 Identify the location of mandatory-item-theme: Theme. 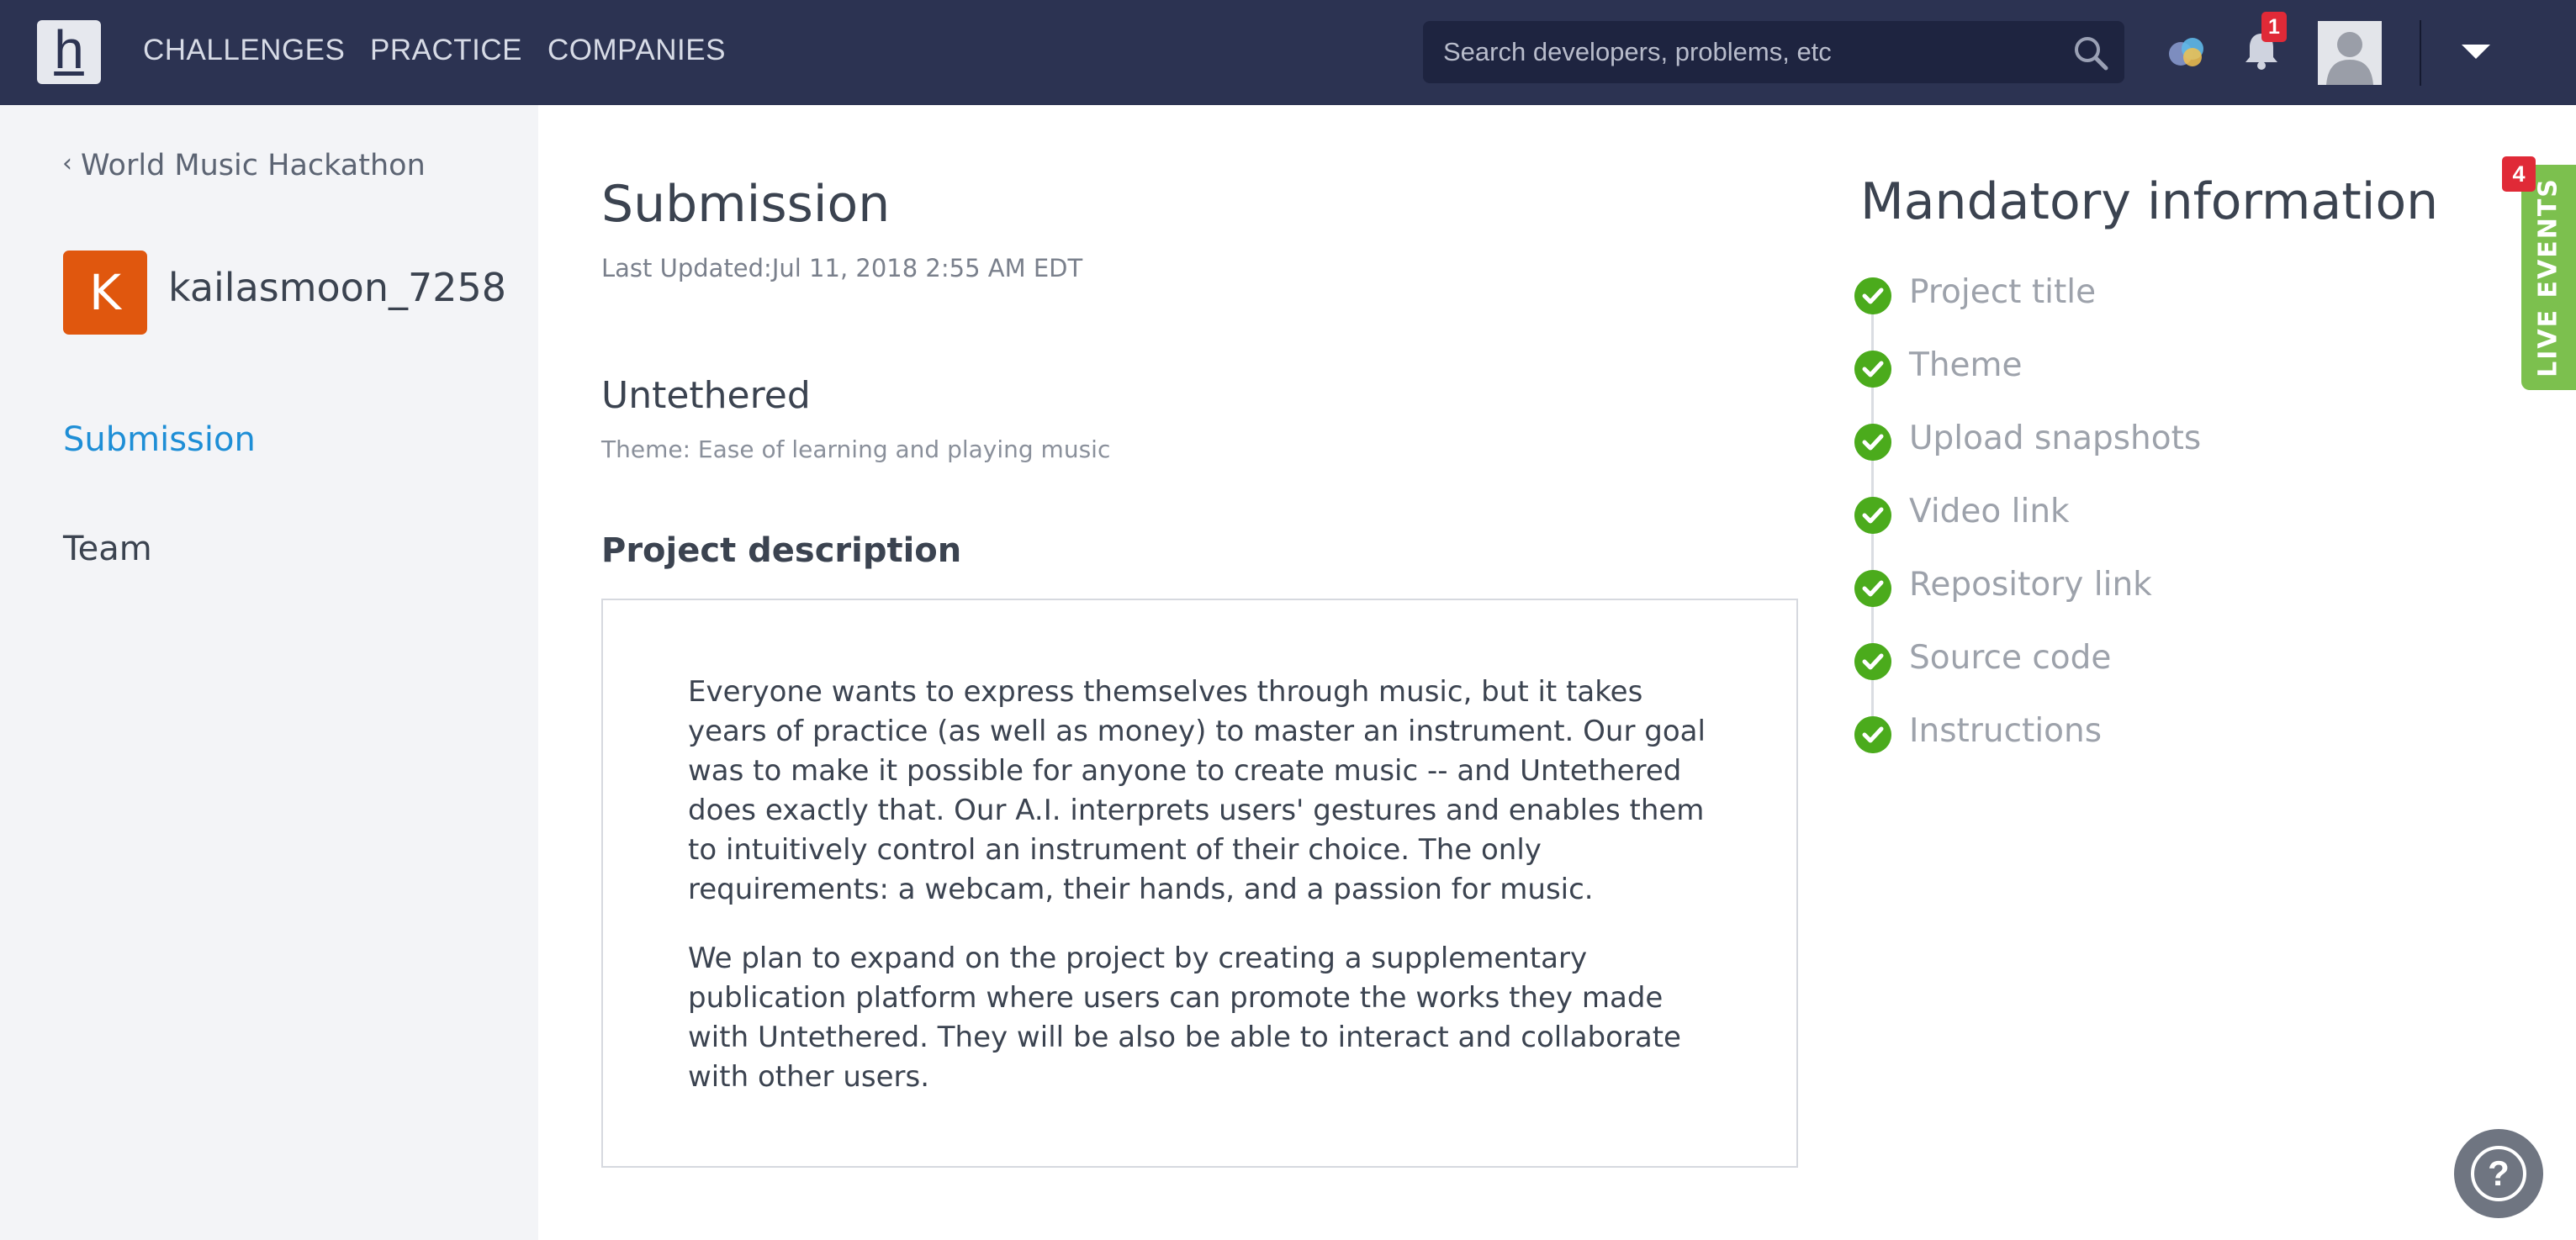
(1966, 365).